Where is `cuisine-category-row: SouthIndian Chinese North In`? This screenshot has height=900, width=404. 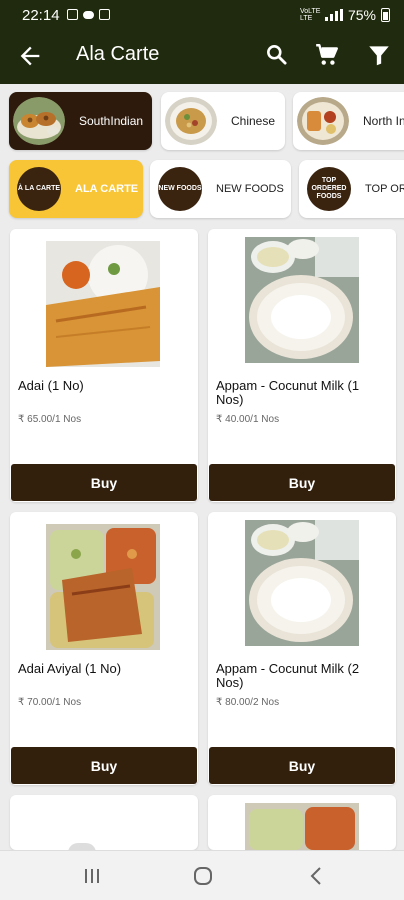
cuisine-category-row: SouthIndian Chinese North In is located at coordinates (202, 122).